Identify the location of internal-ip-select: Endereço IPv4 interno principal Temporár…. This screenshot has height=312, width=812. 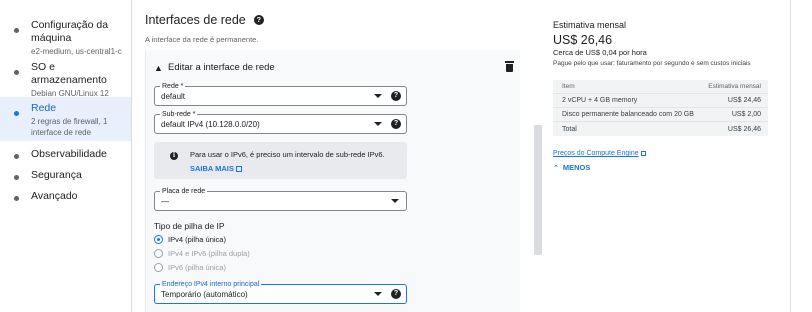
(280, 292).